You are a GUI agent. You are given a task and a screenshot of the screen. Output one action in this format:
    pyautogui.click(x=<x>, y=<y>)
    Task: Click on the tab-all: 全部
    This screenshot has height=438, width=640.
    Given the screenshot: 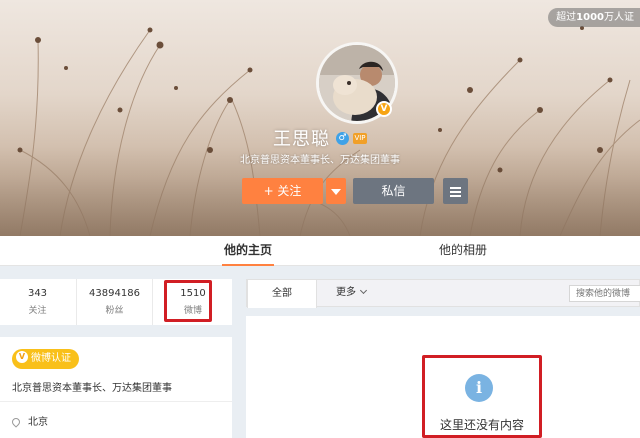 What is the action you would take?
    pyautogui.click(x=282, y=293)
    